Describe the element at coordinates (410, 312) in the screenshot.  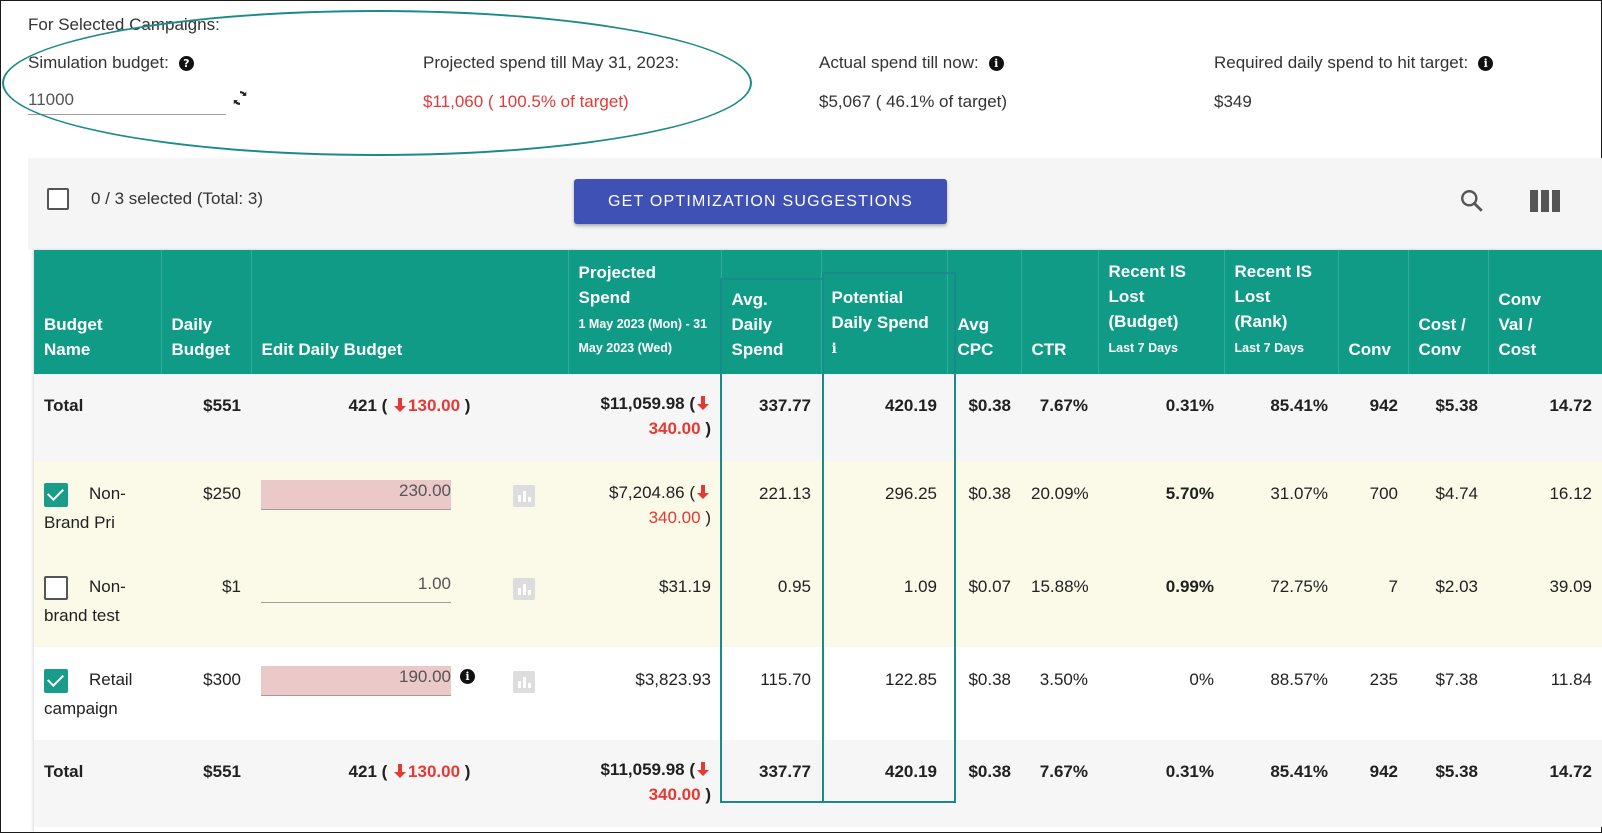
I see `col-edit-daily-budget: Edit Daily Budget` at that location.